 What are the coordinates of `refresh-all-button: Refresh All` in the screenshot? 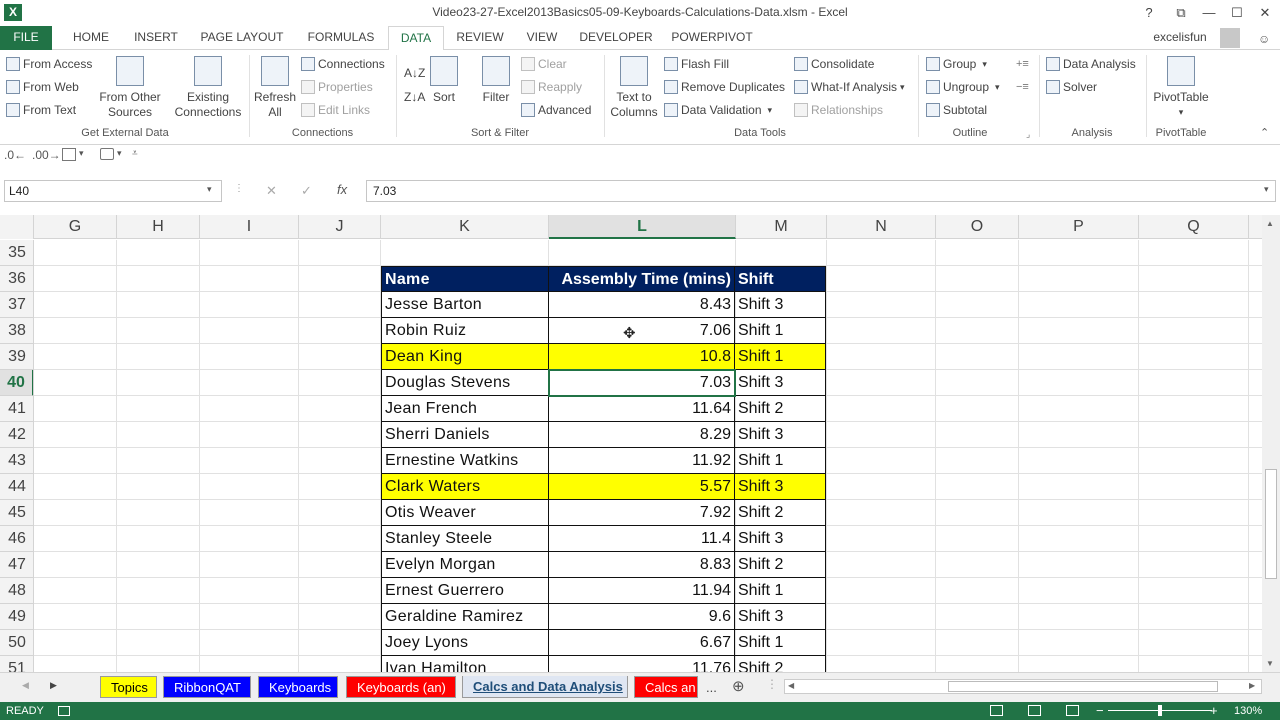 It's located at (275, 88).